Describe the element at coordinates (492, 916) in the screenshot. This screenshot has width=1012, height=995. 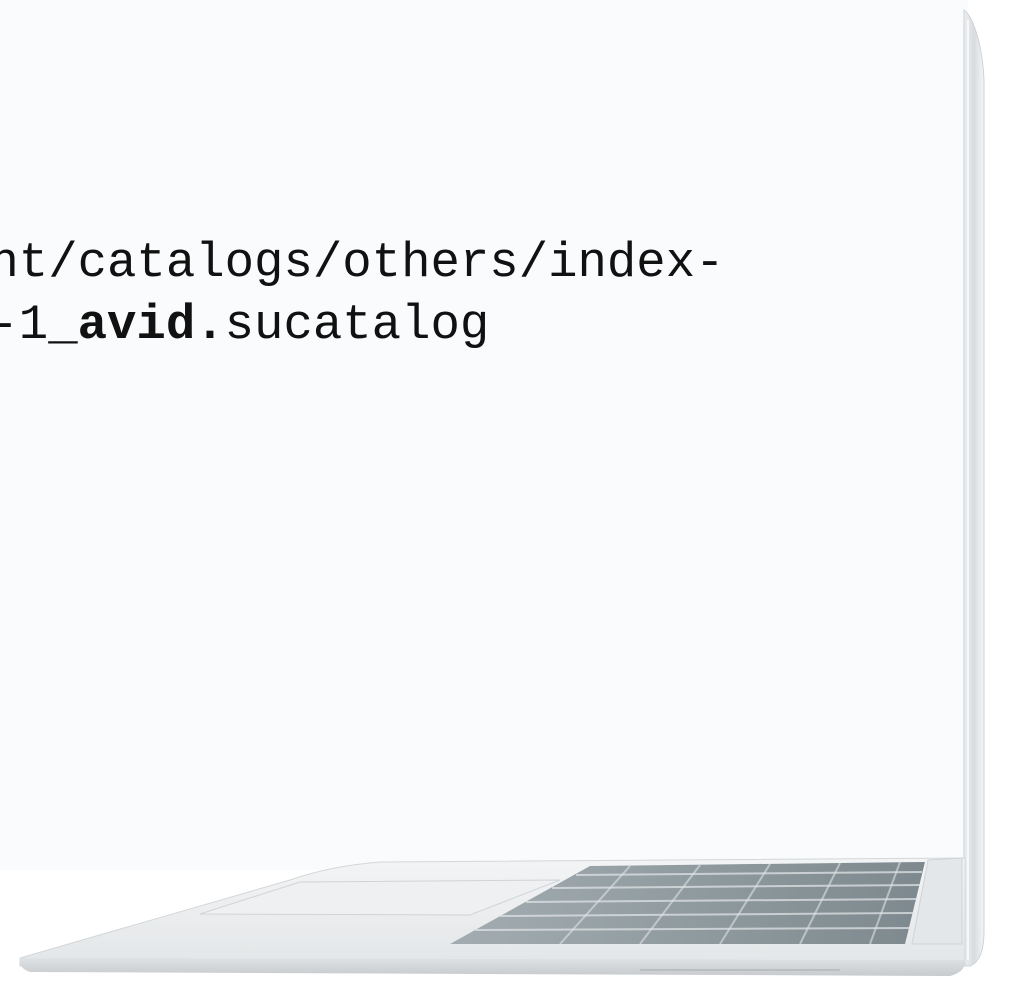
I see `laptop-base` at that location.